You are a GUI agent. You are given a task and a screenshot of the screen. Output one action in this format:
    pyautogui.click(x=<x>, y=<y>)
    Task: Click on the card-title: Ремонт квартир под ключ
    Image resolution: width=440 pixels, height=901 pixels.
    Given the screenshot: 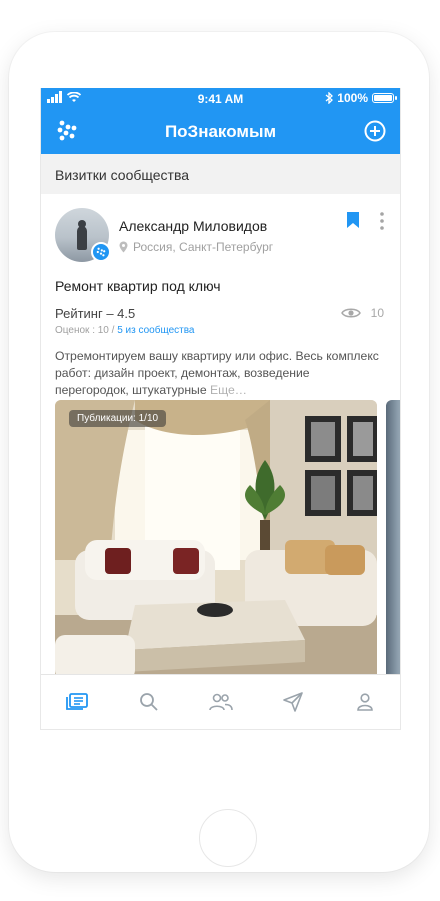 What is the action you would take?
    pyautogui.click(x=138, y=286)
    